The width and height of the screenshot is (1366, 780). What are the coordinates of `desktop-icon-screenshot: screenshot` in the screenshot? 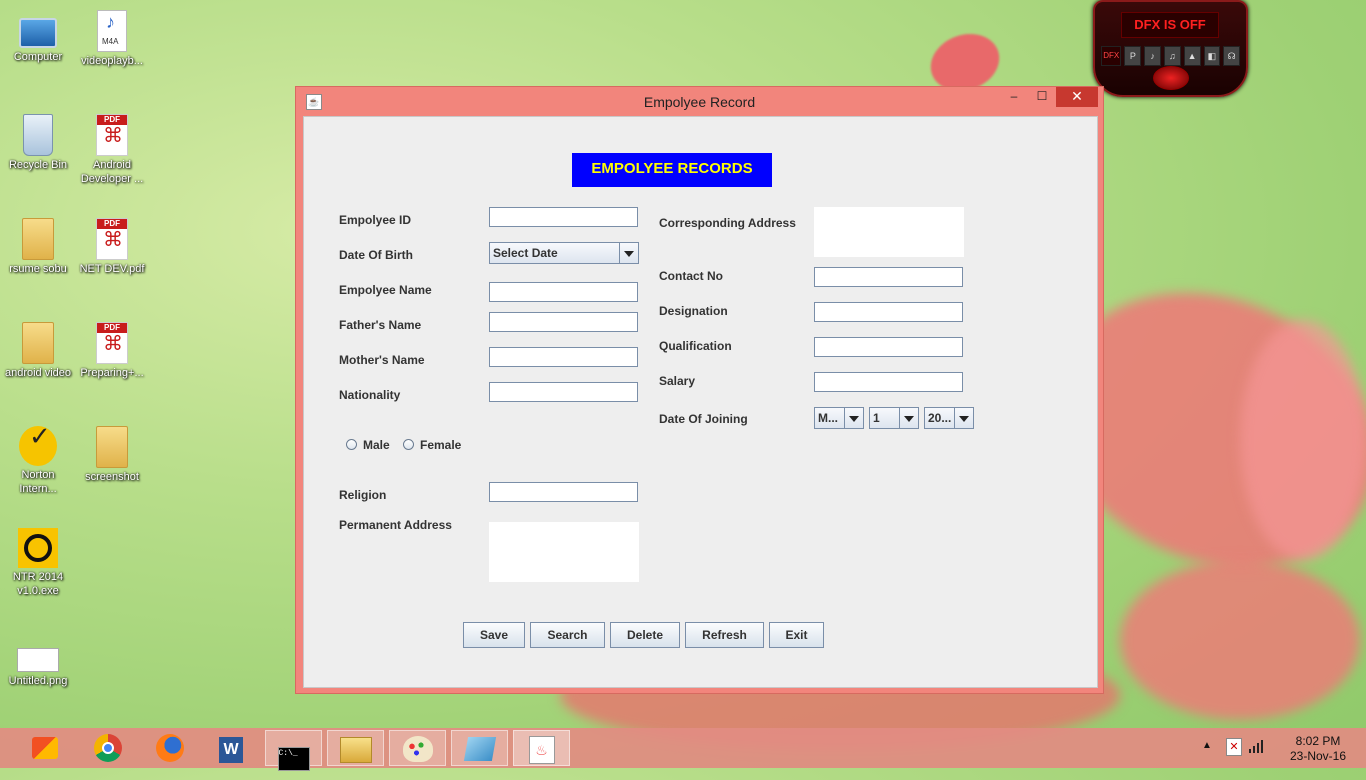 It's located at (112, 455).